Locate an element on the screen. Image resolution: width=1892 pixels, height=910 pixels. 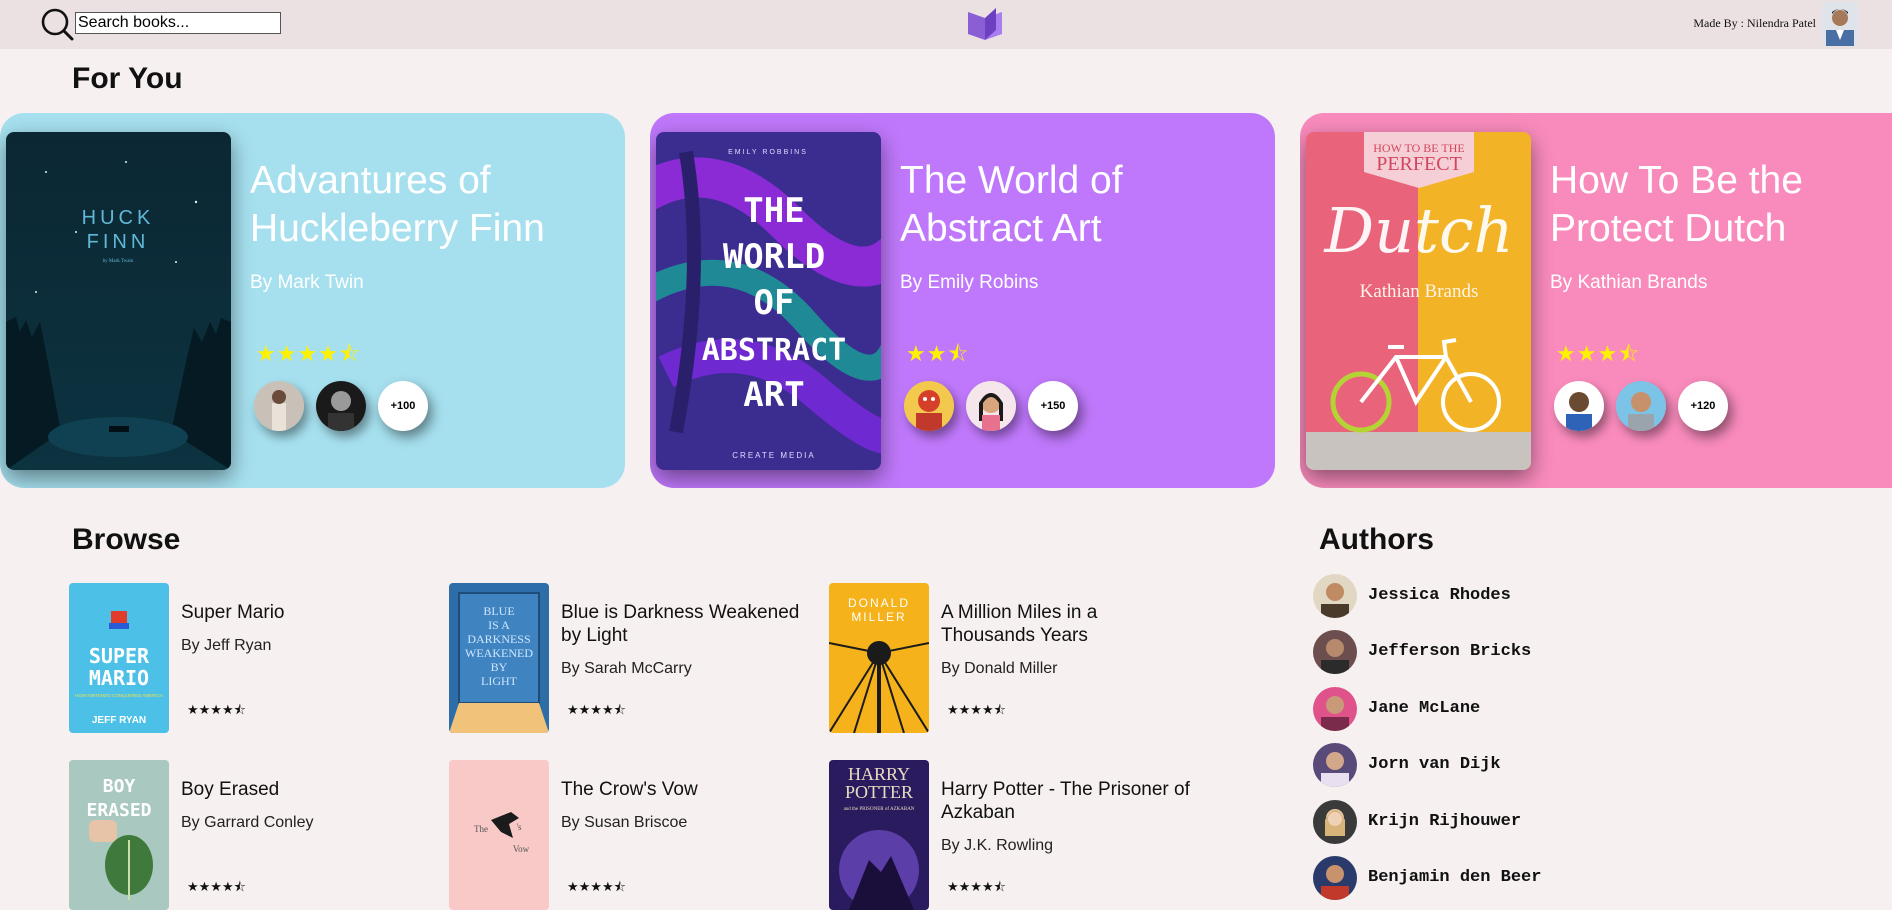
author-name: Benjamin den Beer is located at coordinates (1454, 877).